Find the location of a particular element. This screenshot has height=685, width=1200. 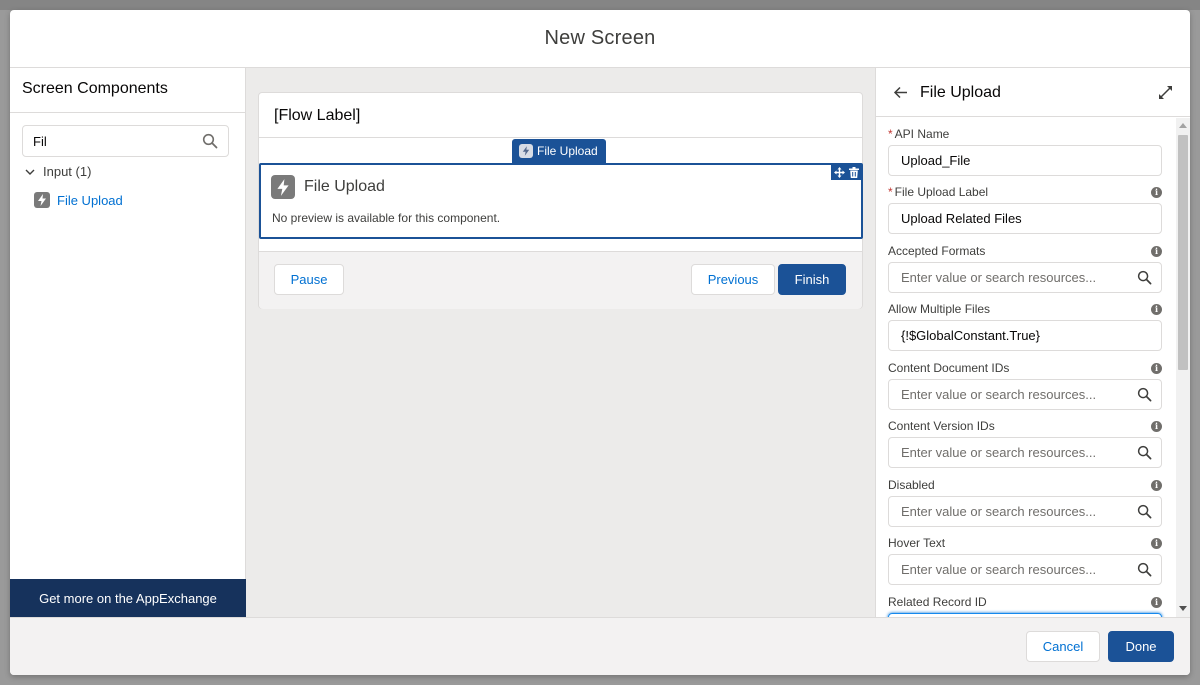

field-label-text: Content Document IDs is located at coordinates (949, 368).